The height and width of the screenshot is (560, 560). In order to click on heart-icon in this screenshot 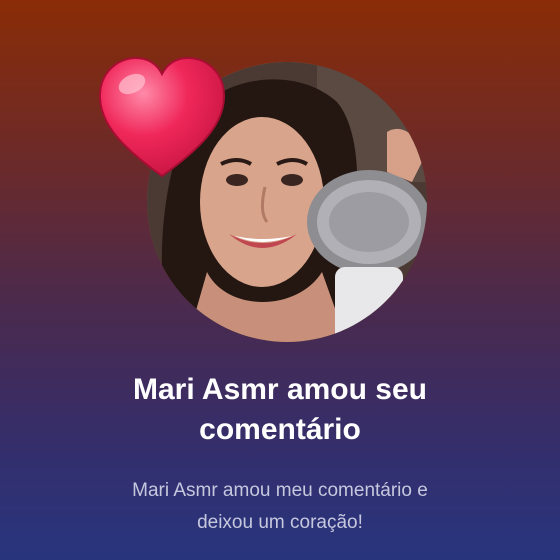, I will do `click(162, 117)`.